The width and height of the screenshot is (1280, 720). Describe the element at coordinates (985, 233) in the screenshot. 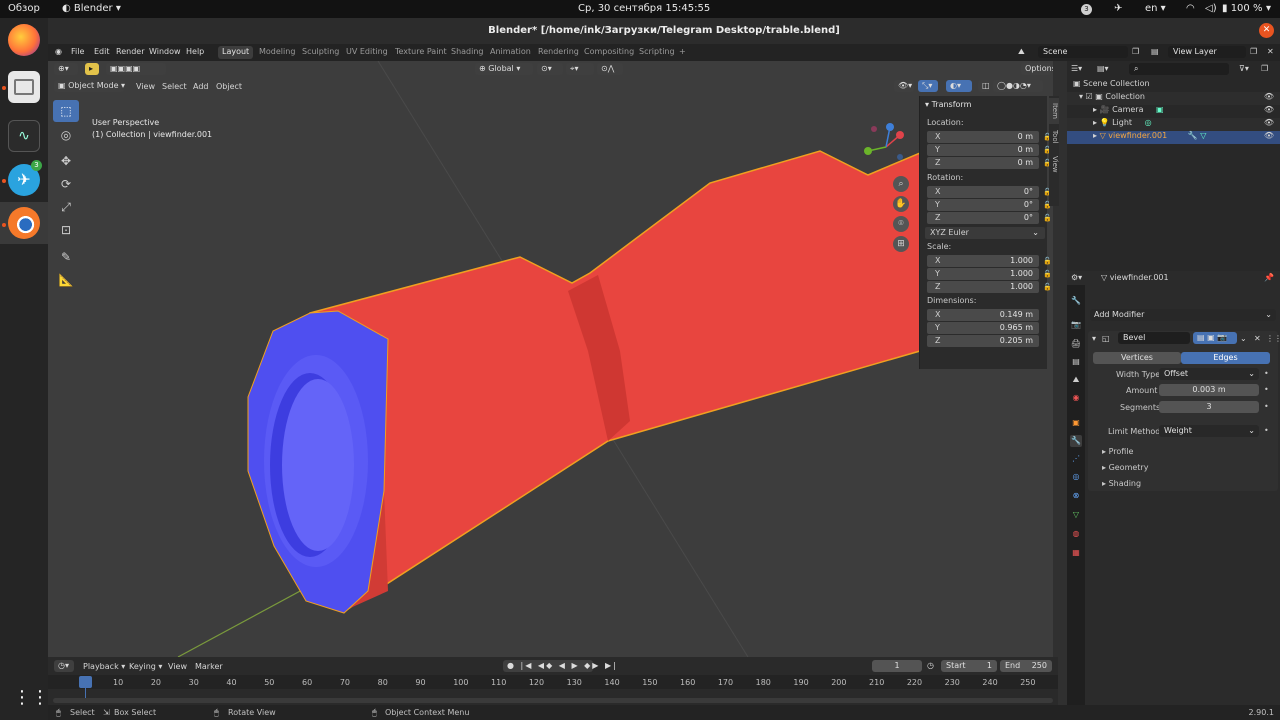

I see `rotation-mode-dropdown: XYZ Euler ⌄` at that location.